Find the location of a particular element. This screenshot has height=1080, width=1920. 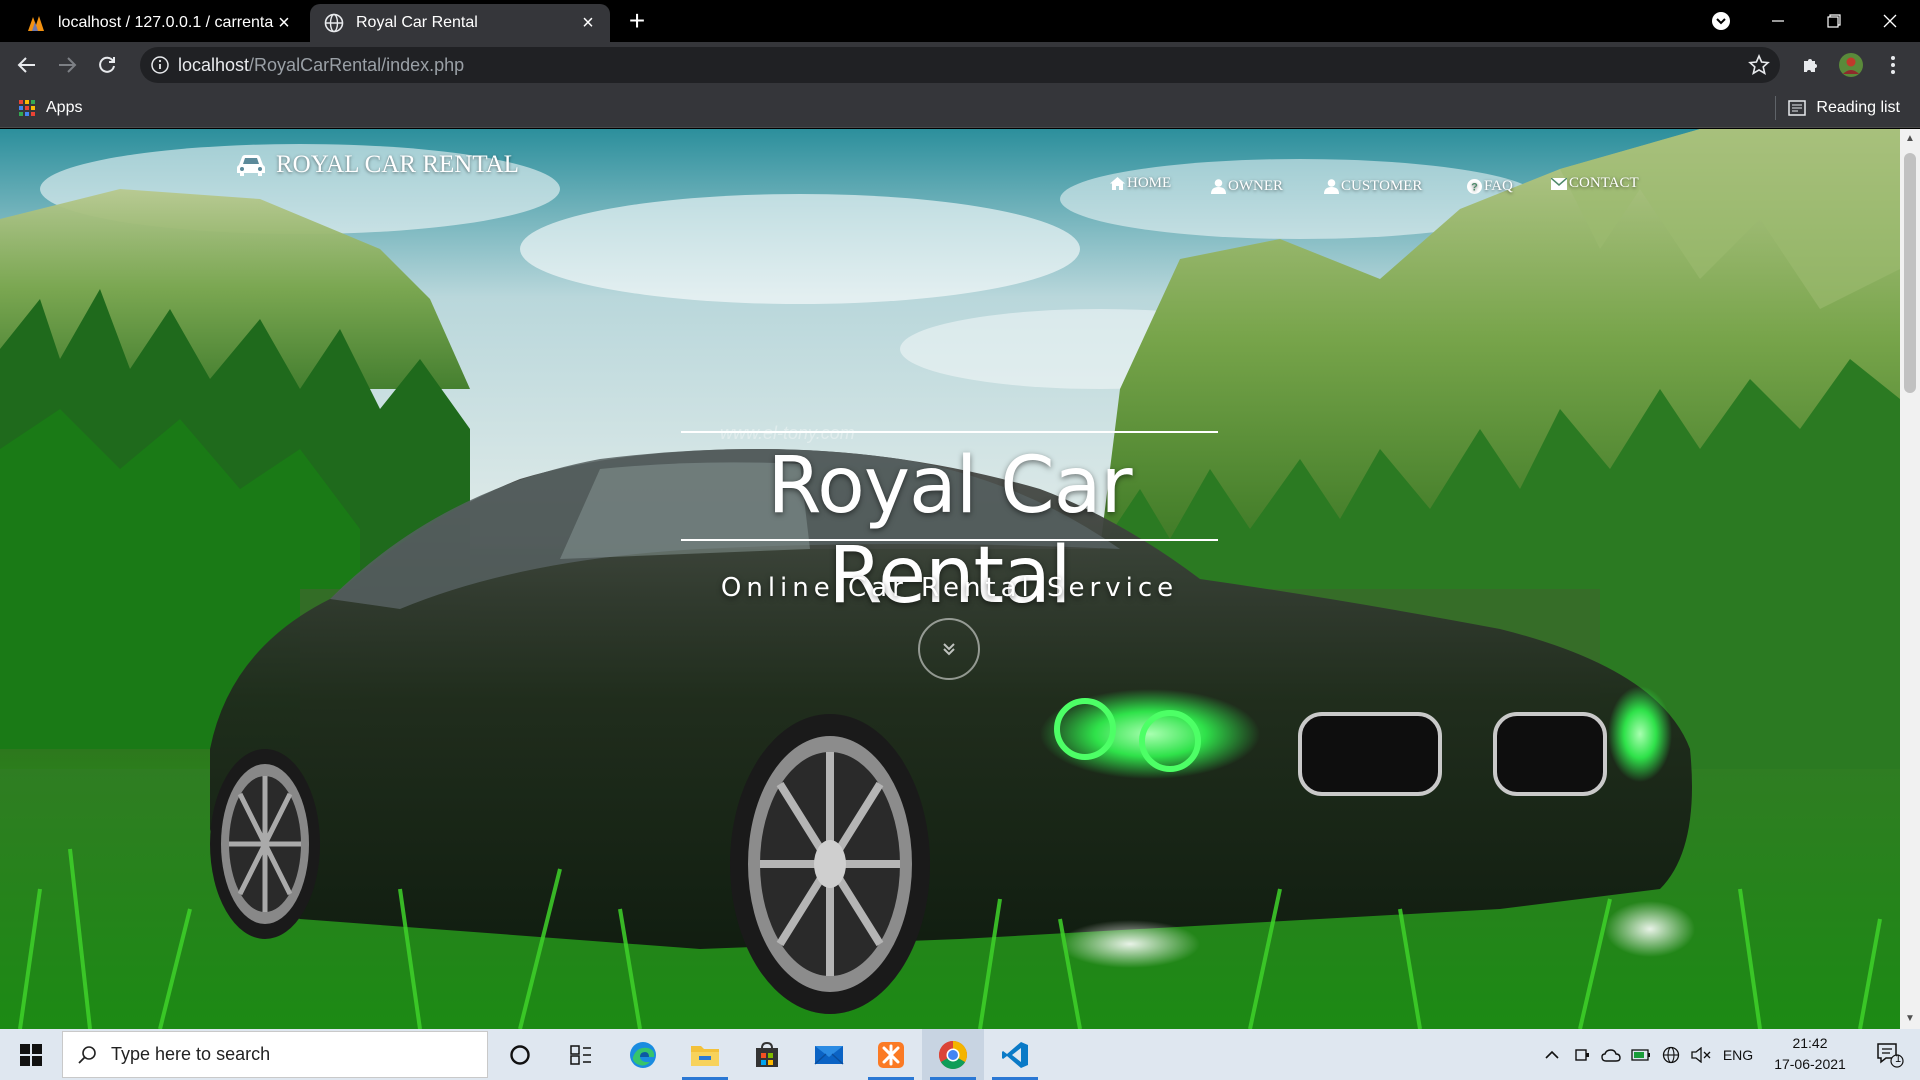

nav-customer-label: CUSTOMER is located at coordinates (1382, 186).